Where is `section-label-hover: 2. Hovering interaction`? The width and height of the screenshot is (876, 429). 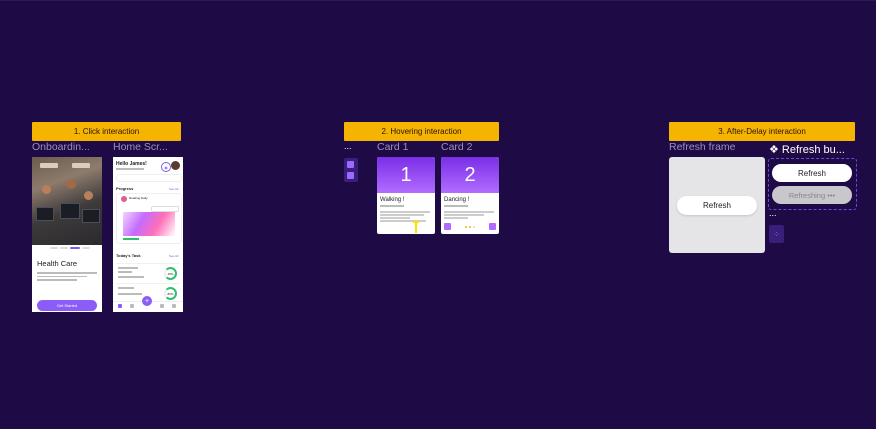
section-label-hover: 2. Hovering interaction is located at coordinates (421, 131).